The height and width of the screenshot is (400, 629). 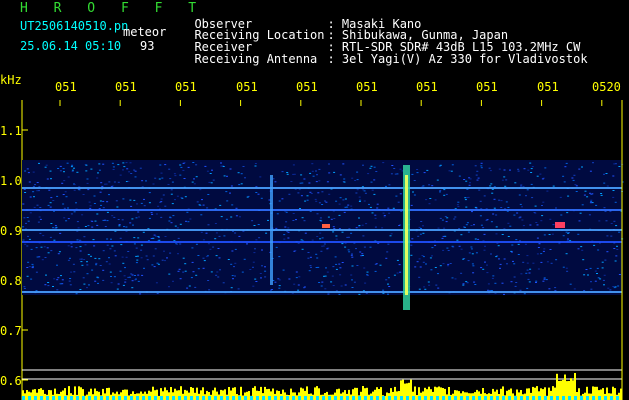 What do you see at coordinates (247, 87) in the screenshot?
I see `time-tick: 051` at bounding box center [247, 87].